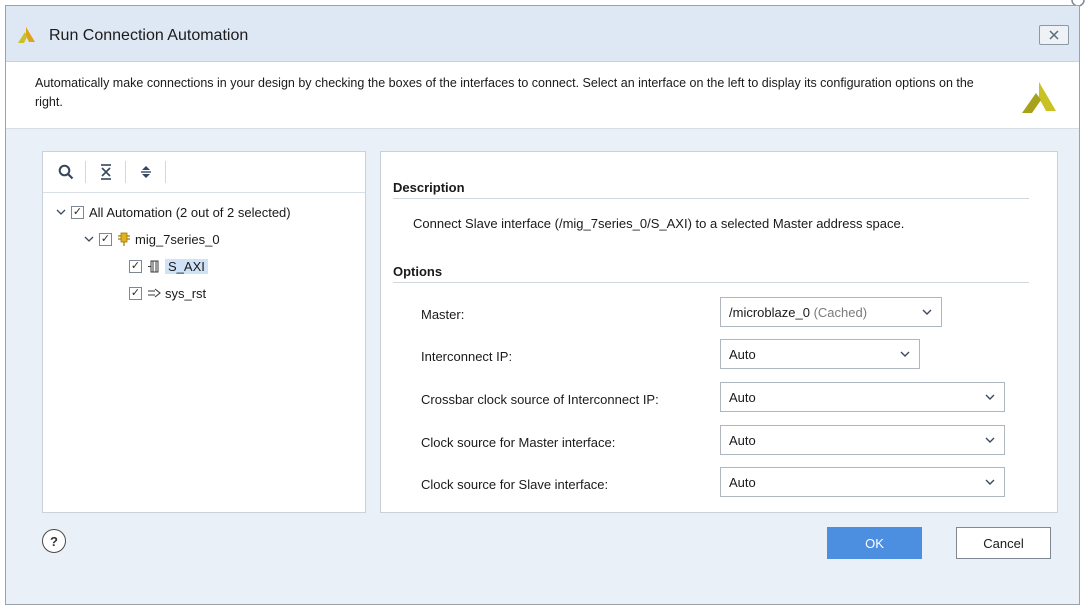 Image resolution: width=1086 pixels, height=605 pixels. Describe the element at coordinates (154, 293) in the screenshot. I see `reset-port-icon` at that location.